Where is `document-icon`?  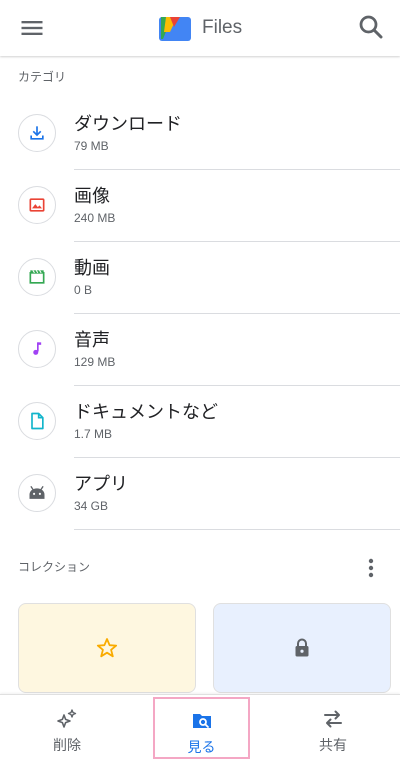 document-icon is located at coordinates (37, 421).